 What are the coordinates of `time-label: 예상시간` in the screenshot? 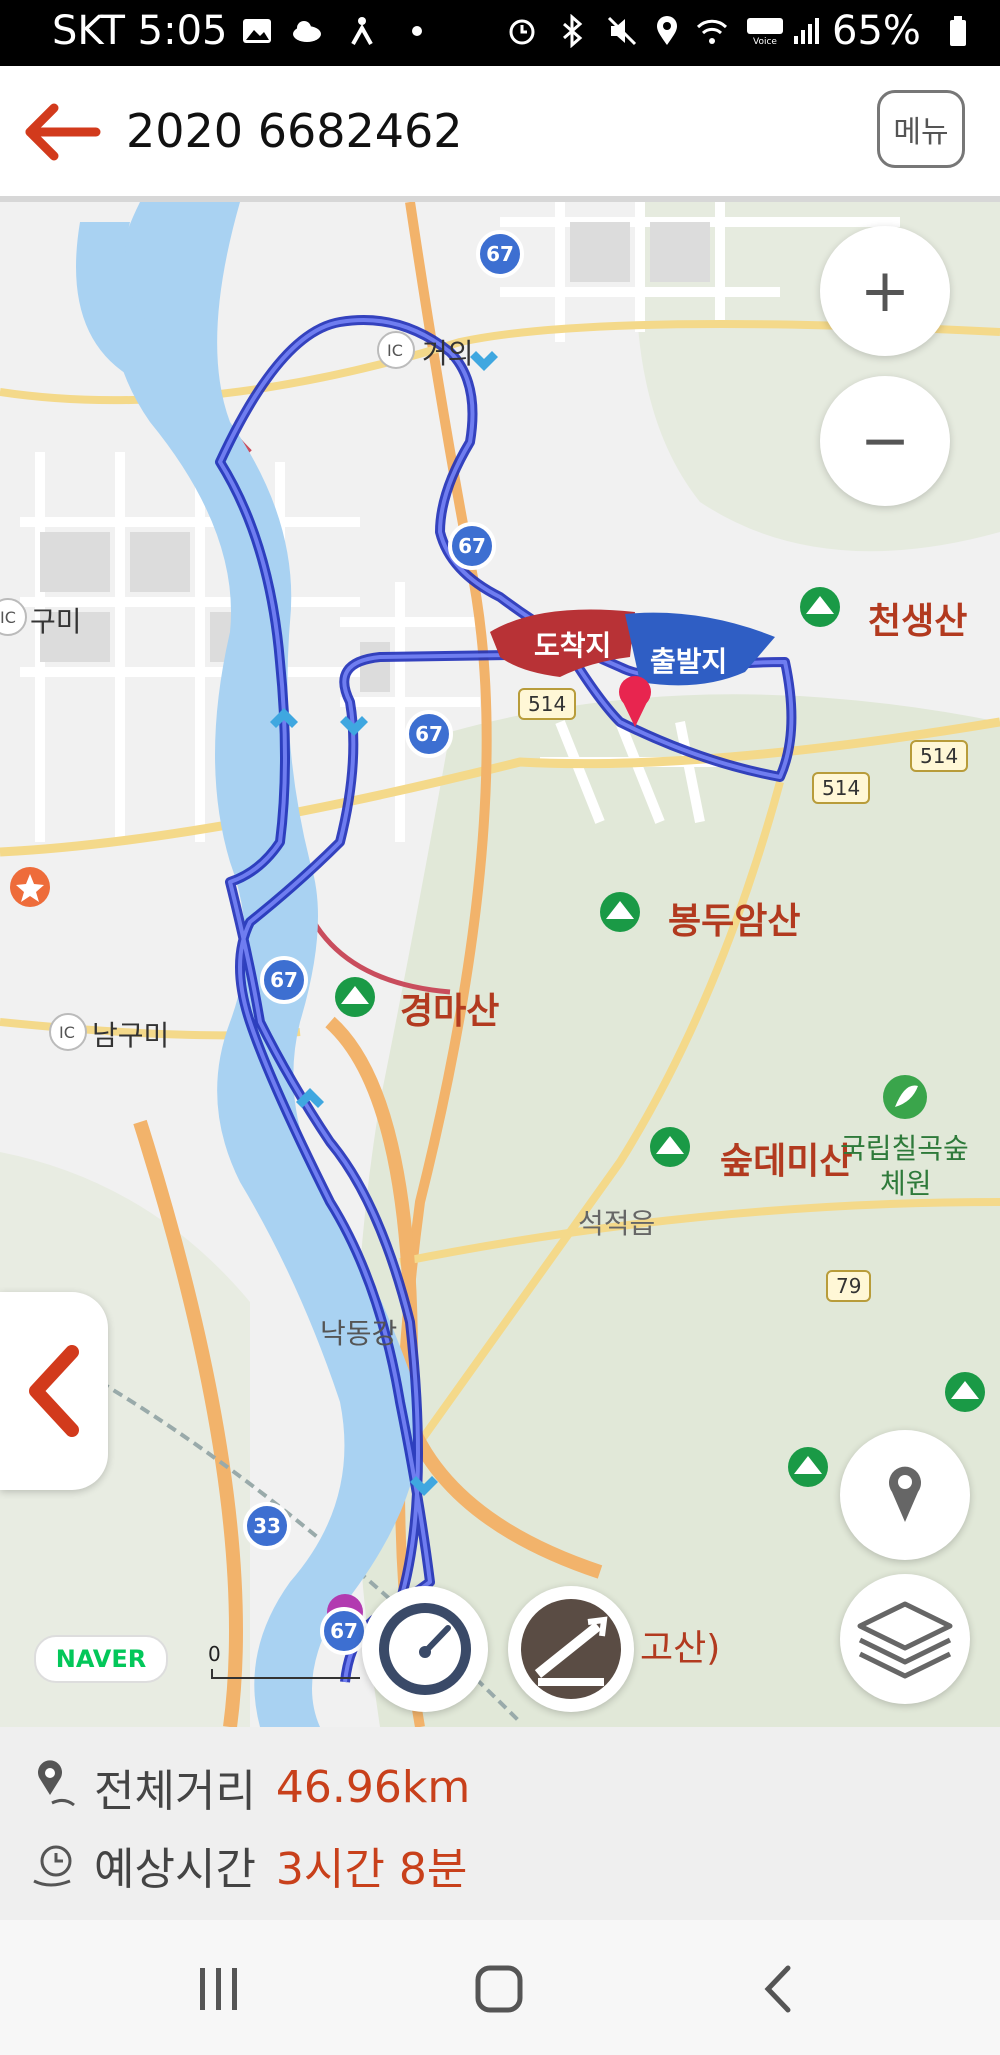 It's located at (175, 1869).